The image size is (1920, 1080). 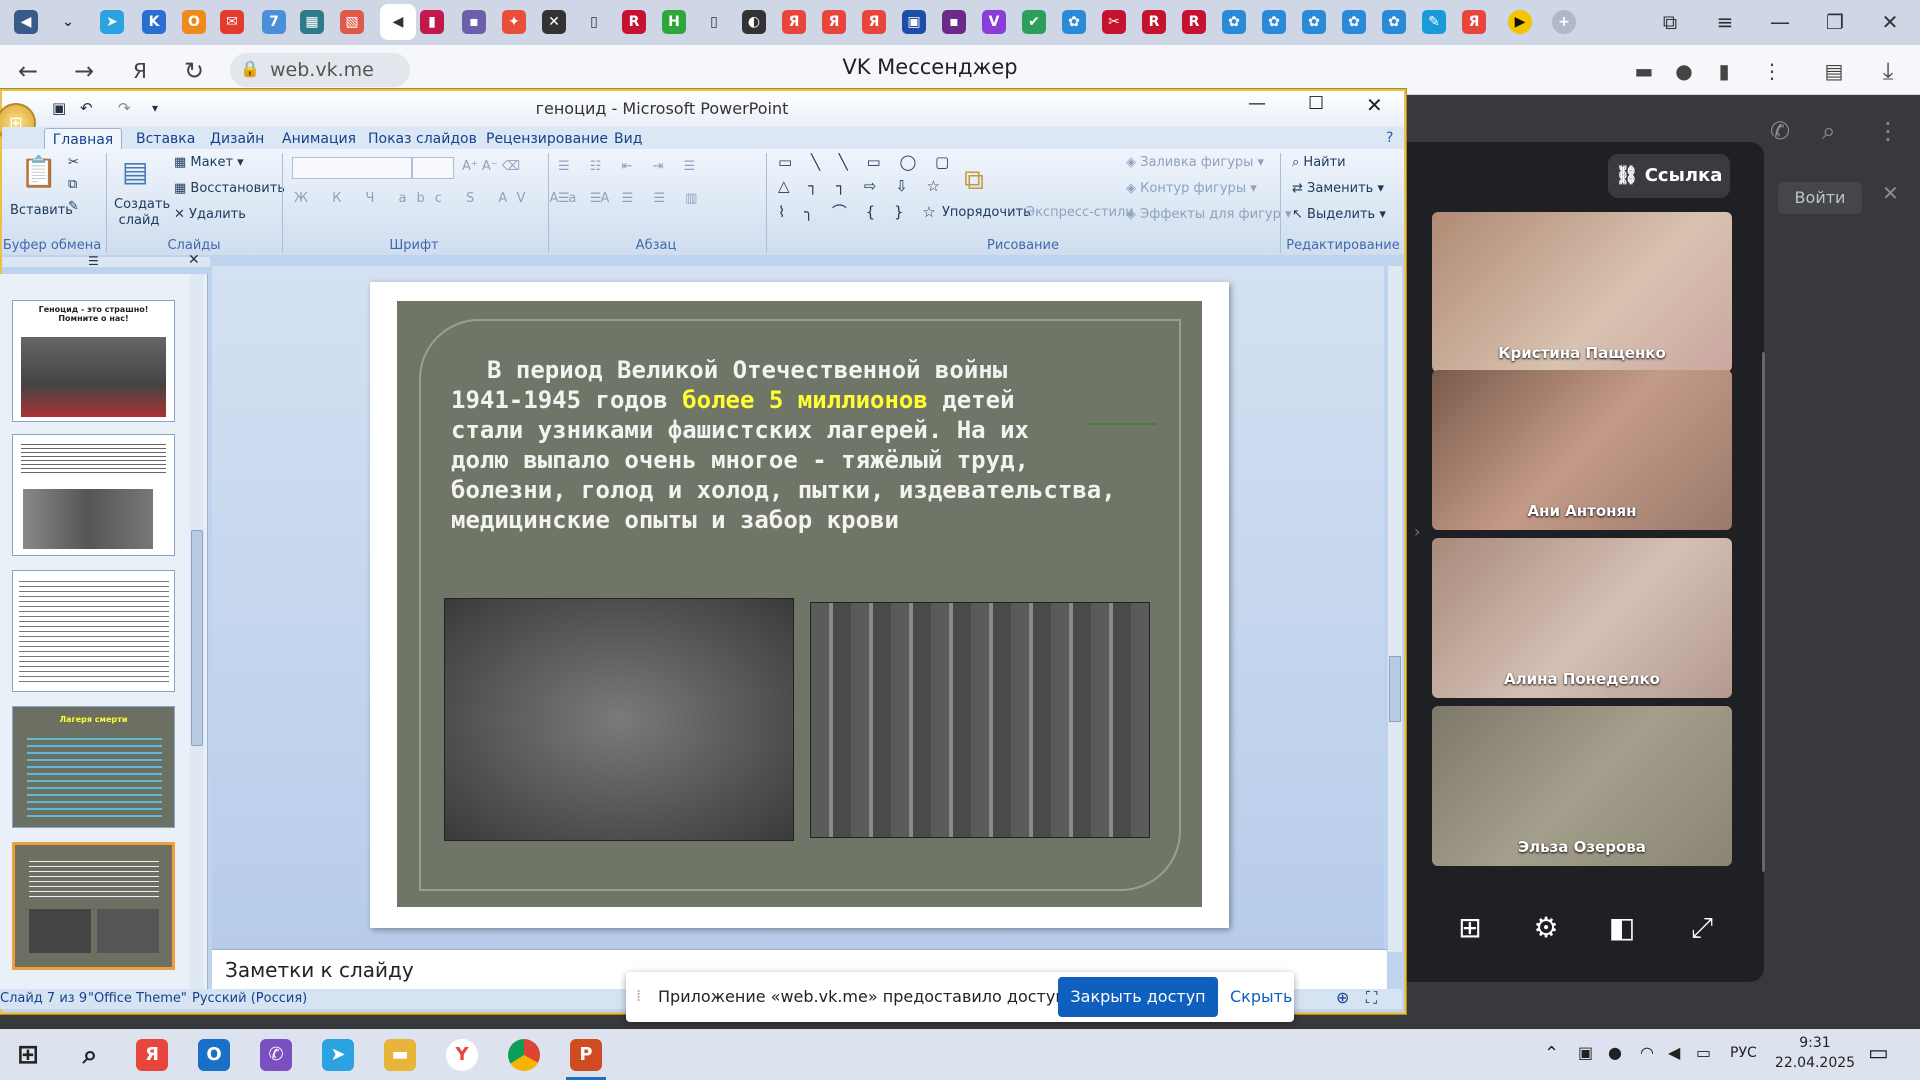 I want to click on list-buttons: ☰ ☷ ⇤ ⇥ ☰, so click(x=630, y=166).